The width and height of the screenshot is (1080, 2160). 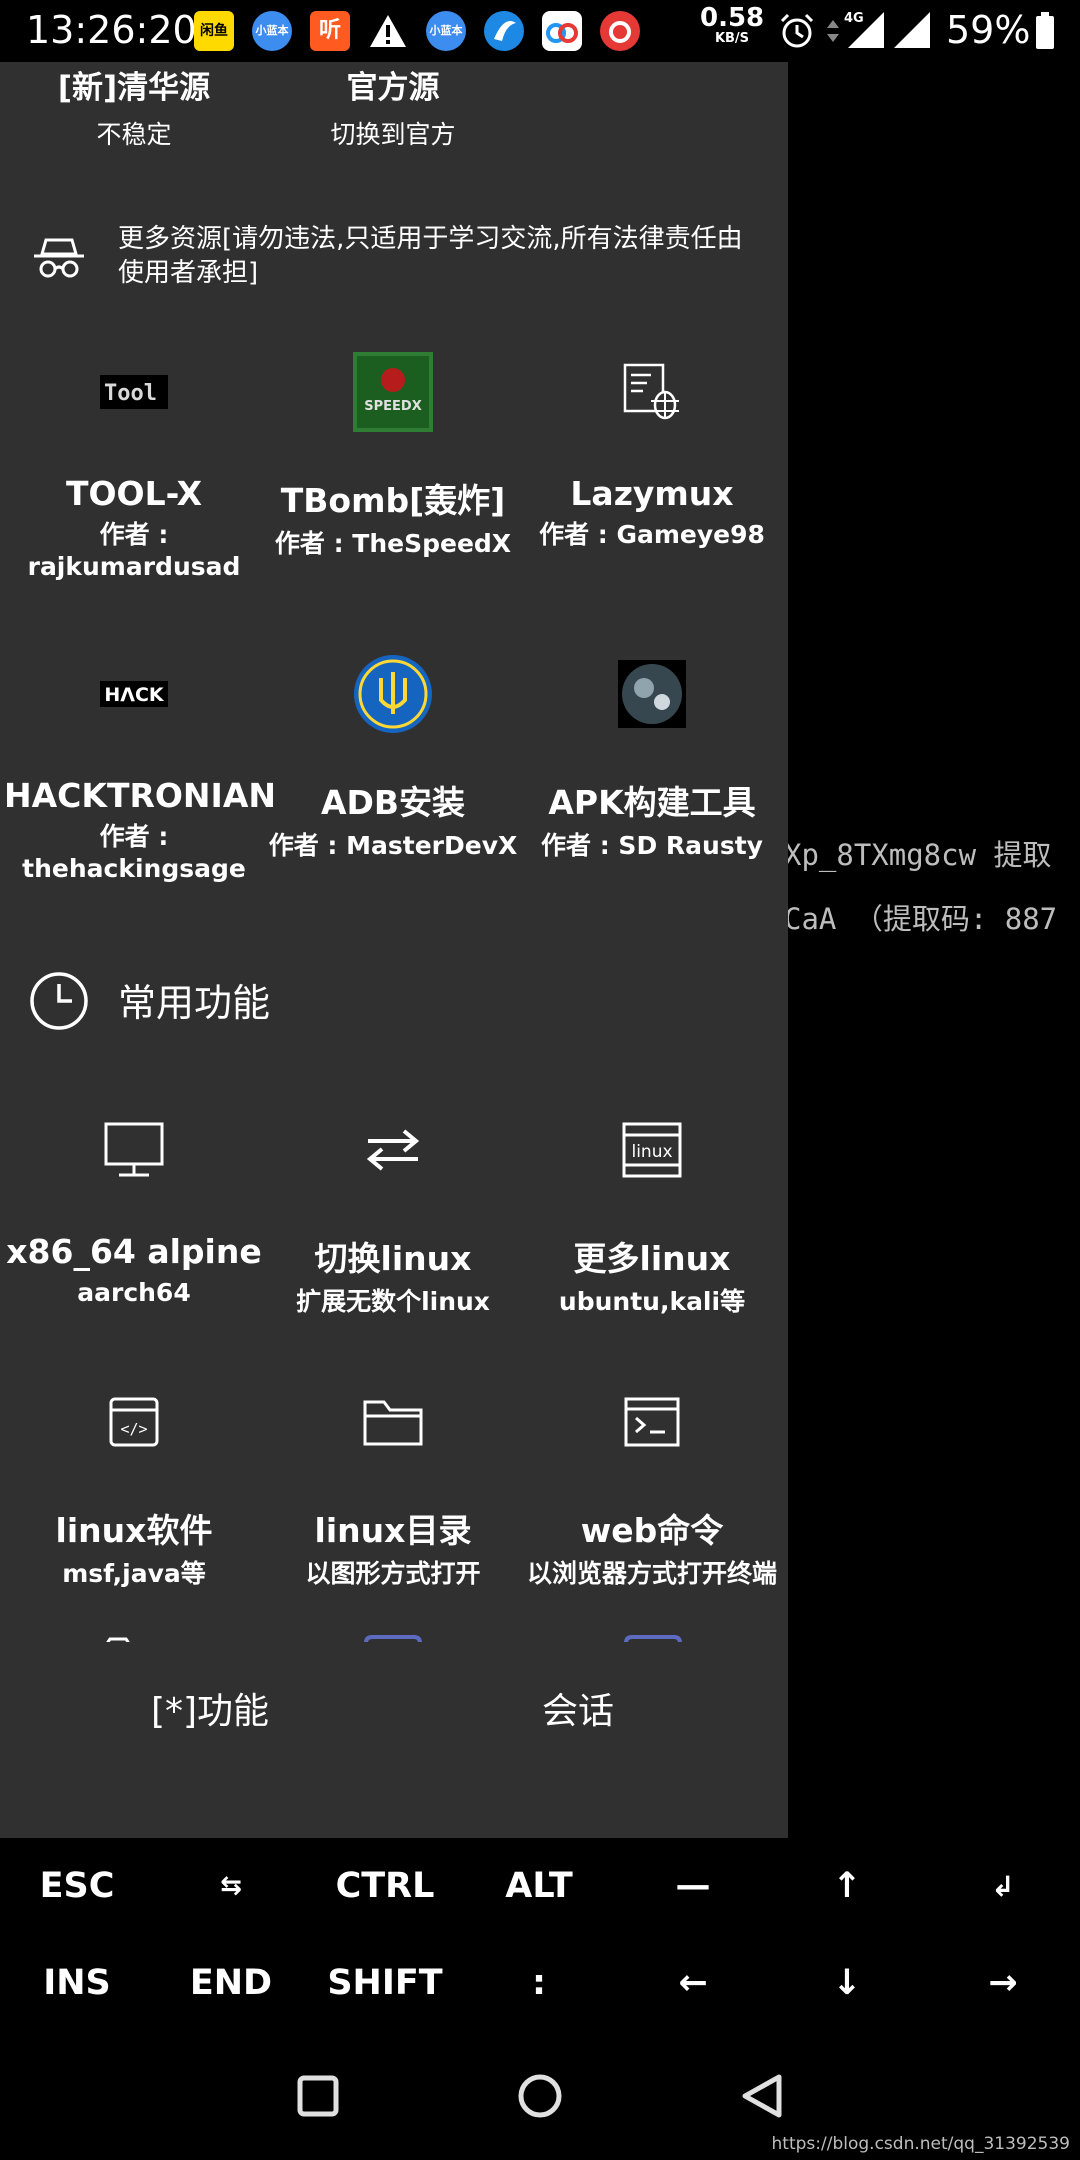 What do you see at coordinates (394, 262) in the screenshot?
I see `more-resources-header: 更多资源[请勿违法,只适用于学习交流,所有法律责任由使用者承担]` at bounding box center [394, 262].